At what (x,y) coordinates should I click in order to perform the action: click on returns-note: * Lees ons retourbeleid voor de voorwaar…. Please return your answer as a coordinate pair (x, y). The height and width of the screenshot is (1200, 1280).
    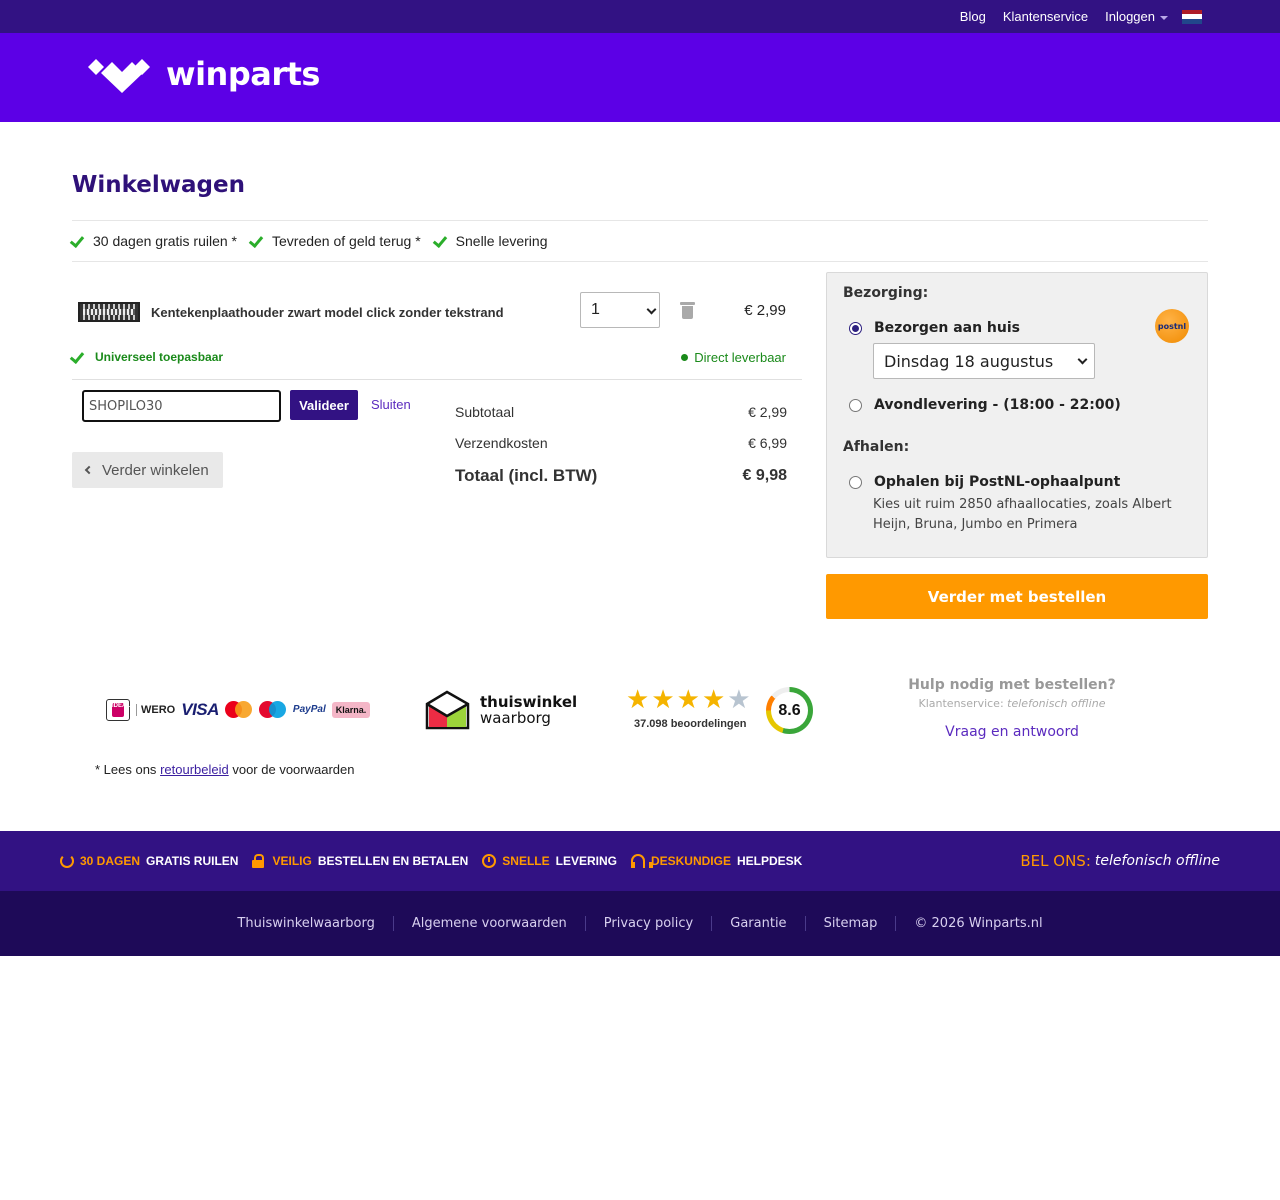
    Looking at the image, I should click on (225, 769).